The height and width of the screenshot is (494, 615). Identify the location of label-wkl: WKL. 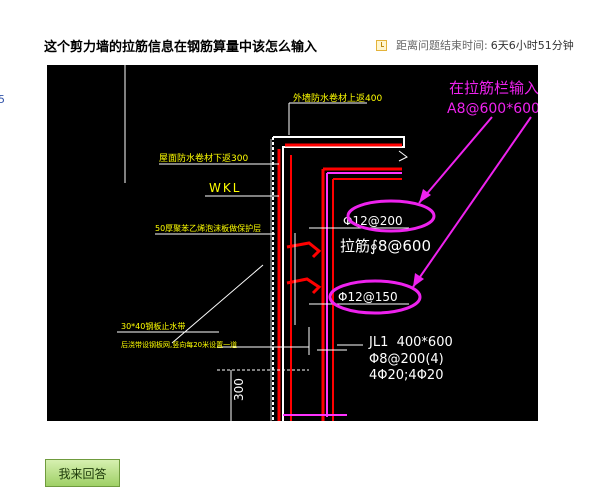
(225, 188).